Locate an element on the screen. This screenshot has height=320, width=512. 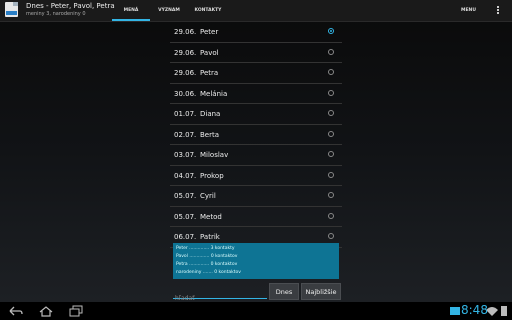
radio-button-selected is located at coordinates (331, 31).